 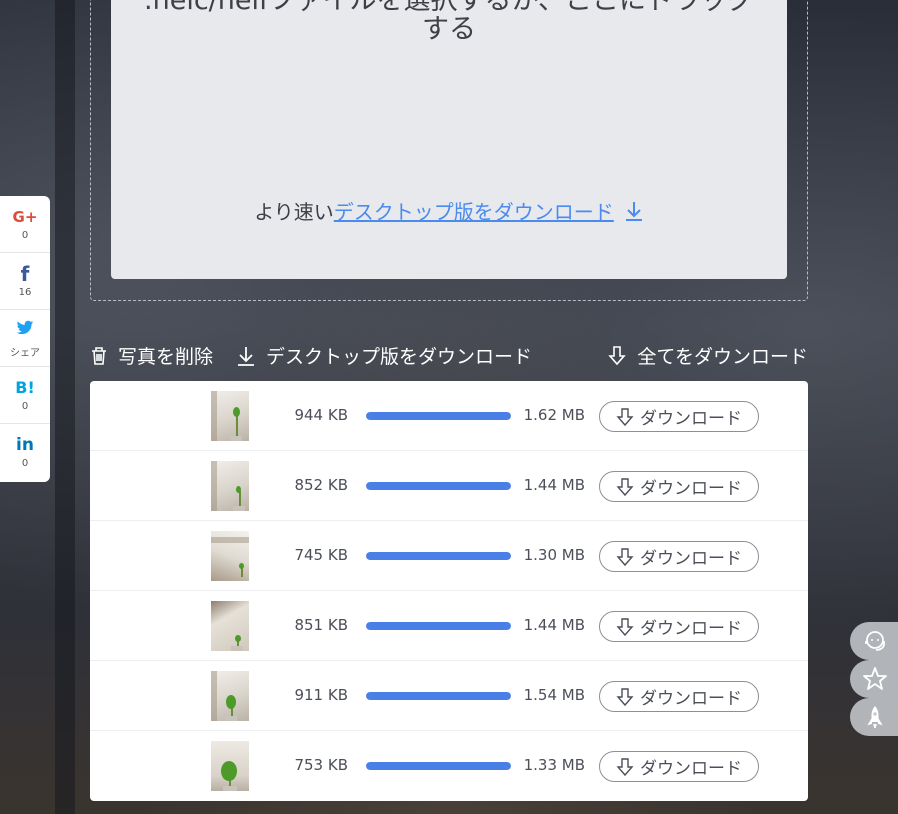 I want to click on trash-icon, so click(x=99, y=355).